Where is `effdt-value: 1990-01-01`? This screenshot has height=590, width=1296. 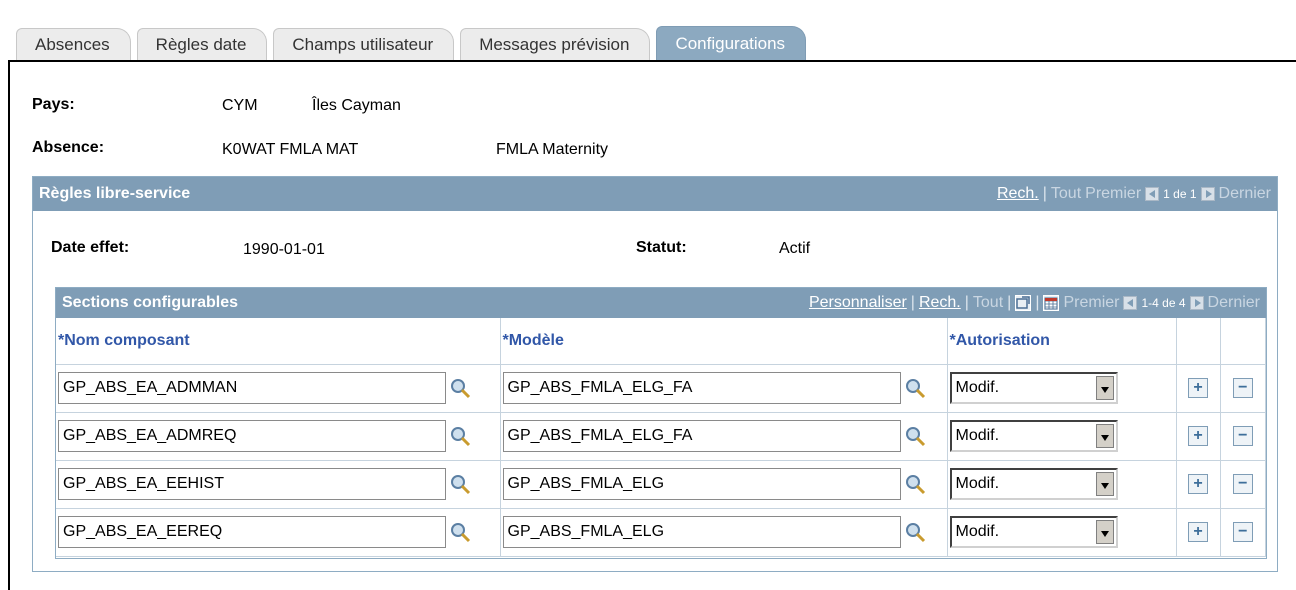 effdt-value: 1990-01-01 is located at coordinates (284, 249).